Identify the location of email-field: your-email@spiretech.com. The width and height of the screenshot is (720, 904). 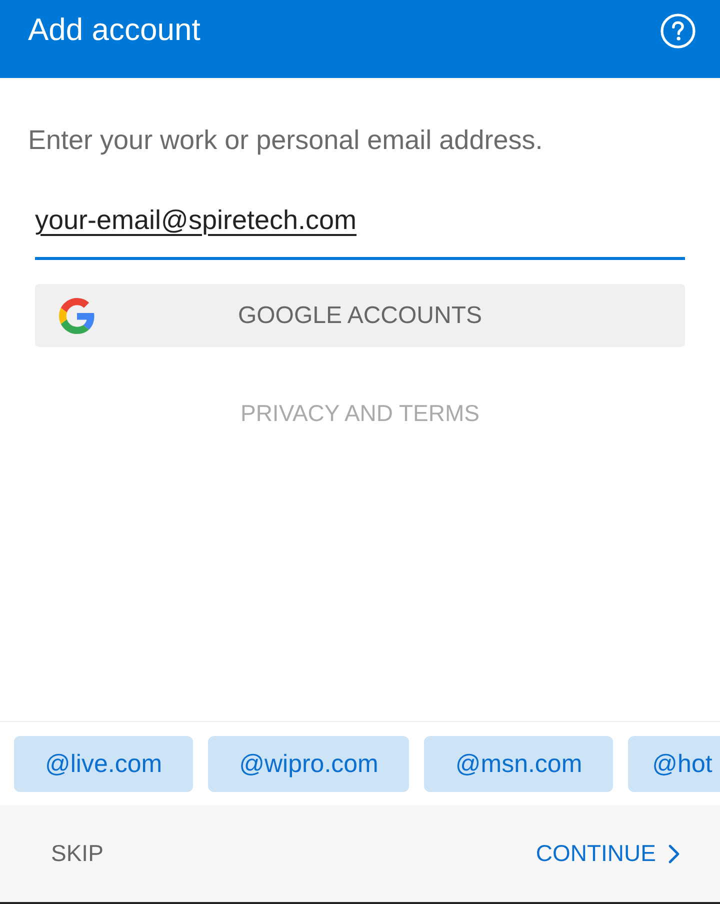
(360, 225).